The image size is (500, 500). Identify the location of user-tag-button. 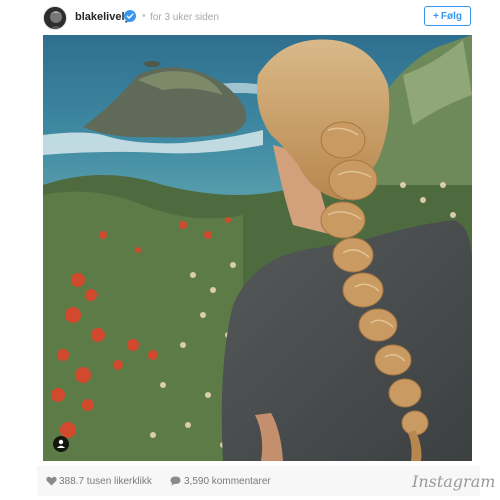
(61, 444).